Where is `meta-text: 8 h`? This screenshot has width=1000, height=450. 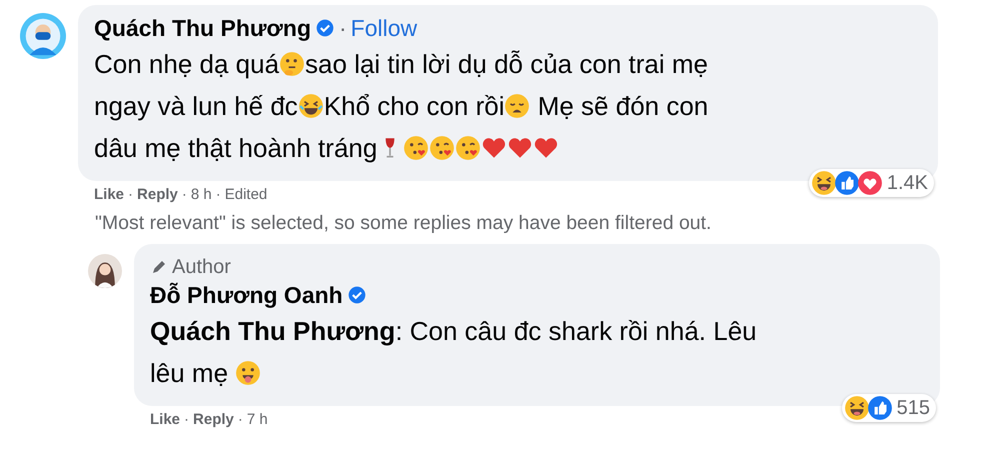 meta-text: 8 h is located at coordinates (201, 195).